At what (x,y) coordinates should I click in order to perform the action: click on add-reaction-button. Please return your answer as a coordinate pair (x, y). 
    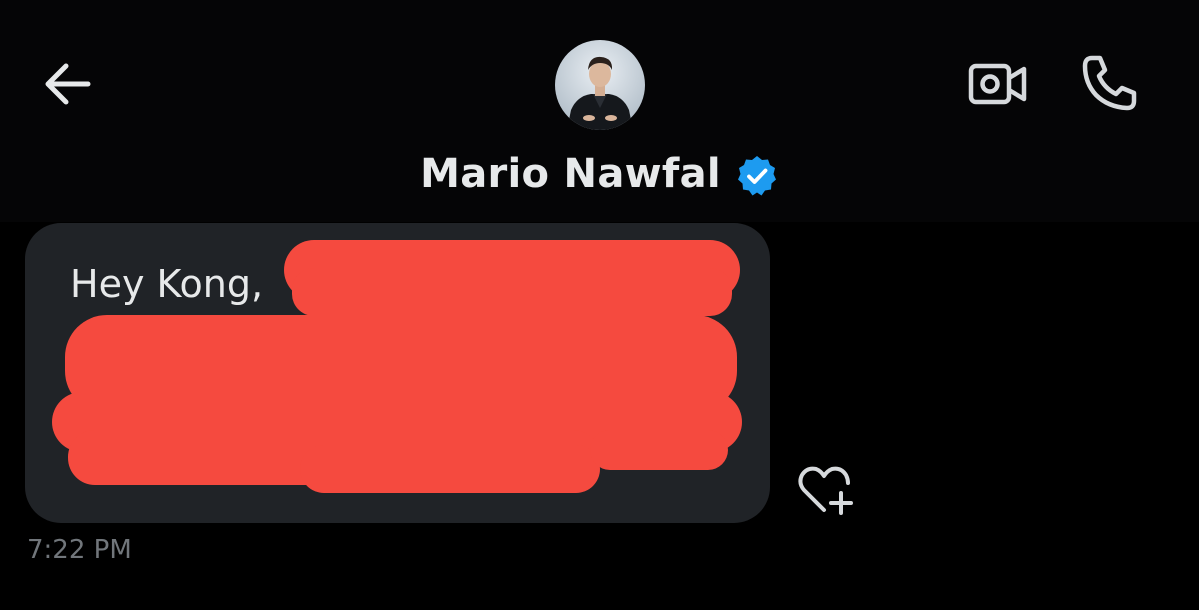
    Looking at the image, I should click on (826, 490).